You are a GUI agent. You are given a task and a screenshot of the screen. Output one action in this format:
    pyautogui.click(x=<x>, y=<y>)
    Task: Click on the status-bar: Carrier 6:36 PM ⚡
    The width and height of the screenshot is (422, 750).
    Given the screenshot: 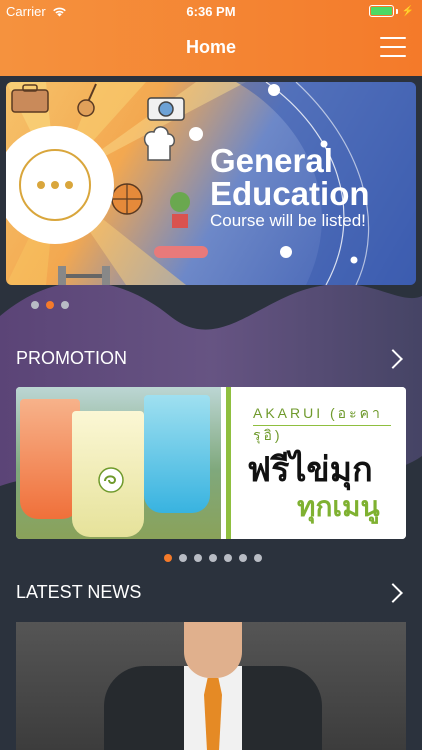 What is the action you would take?
    pyautogui.click(x=211, y=11)
    